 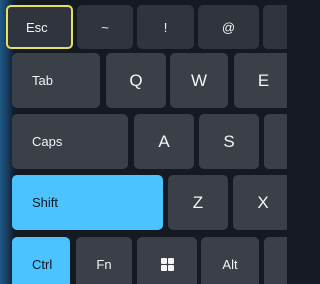 I want to click on w-key-label: W, so click(x=199, y=80).